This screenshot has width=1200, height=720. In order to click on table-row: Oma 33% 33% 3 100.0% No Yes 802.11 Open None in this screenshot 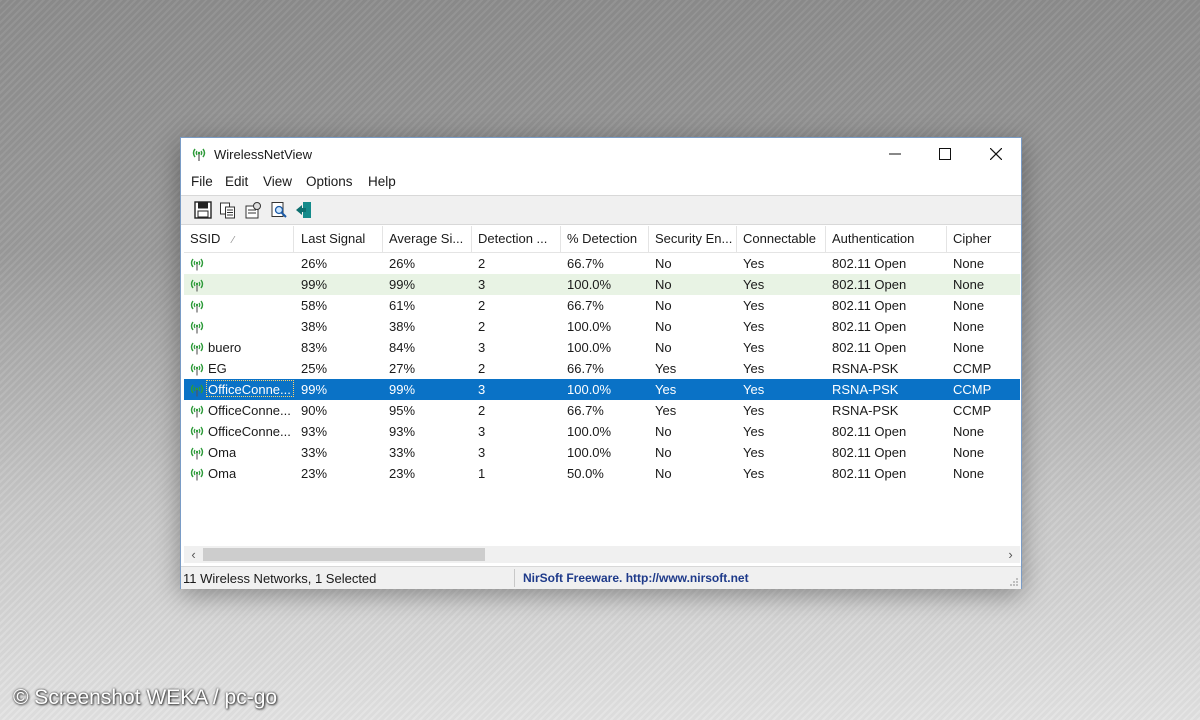, I will do `click(602, 452)`.